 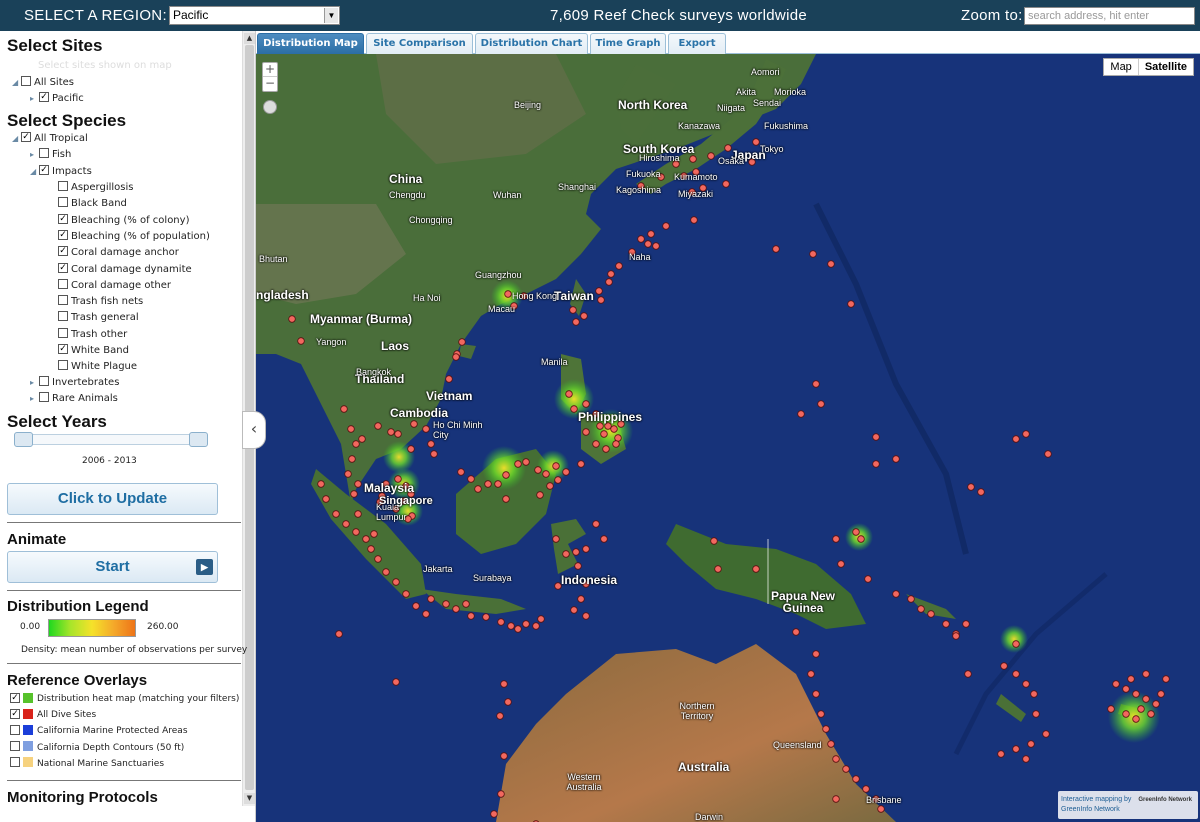 What do you see at coordinates (61, 172) in the screenshot?
I see `species-impacts: ◢ Impacts` at bounding box center [61, 172].